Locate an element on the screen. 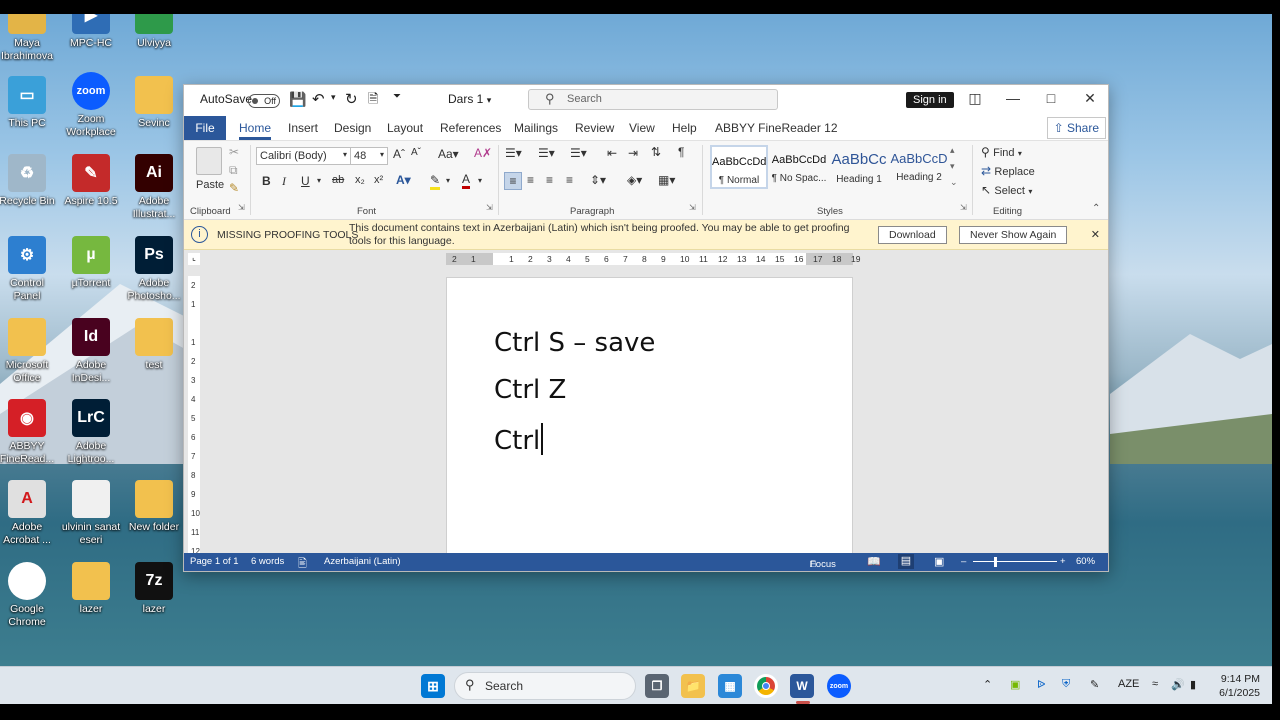 Image resolution: width=1280 pixels, height=720 pixels. minimize-icon: — is located at coordinates (1013, 98).